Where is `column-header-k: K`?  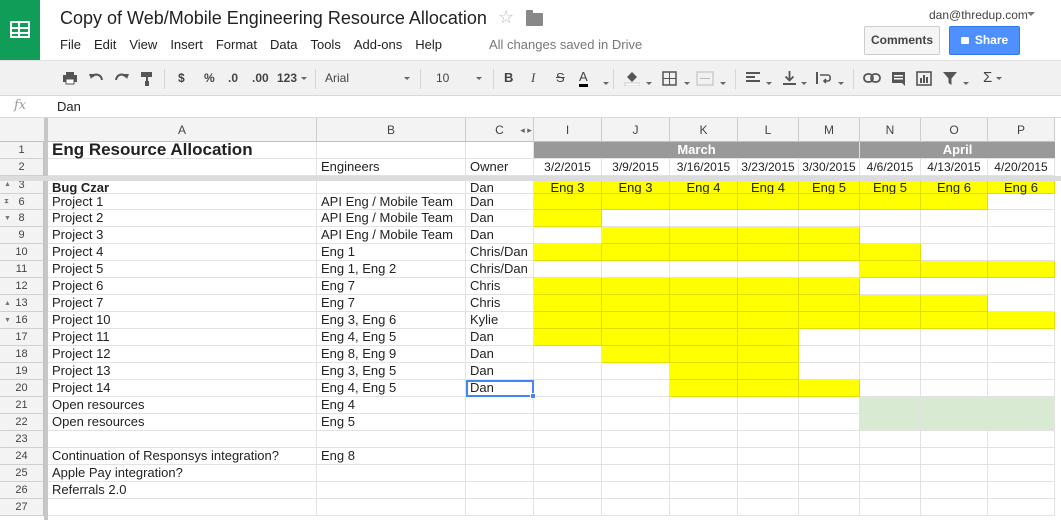
column-header-k: K is located at coordinates (704, 130).